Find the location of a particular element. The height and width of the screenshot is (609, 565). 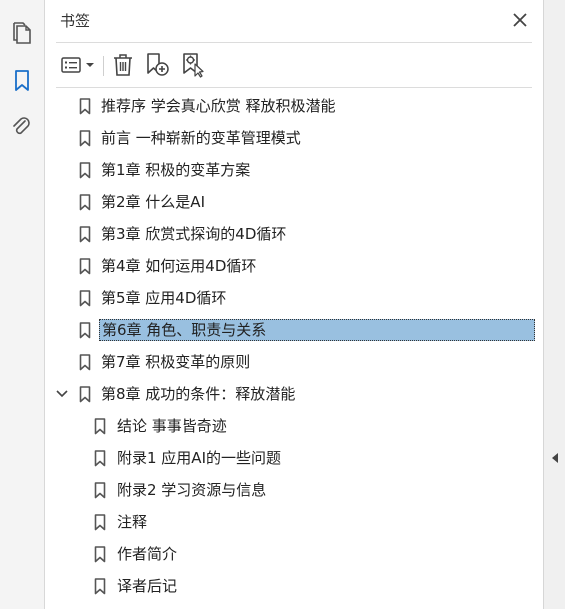

bookmarks-button is located at coordinates (22, 81).